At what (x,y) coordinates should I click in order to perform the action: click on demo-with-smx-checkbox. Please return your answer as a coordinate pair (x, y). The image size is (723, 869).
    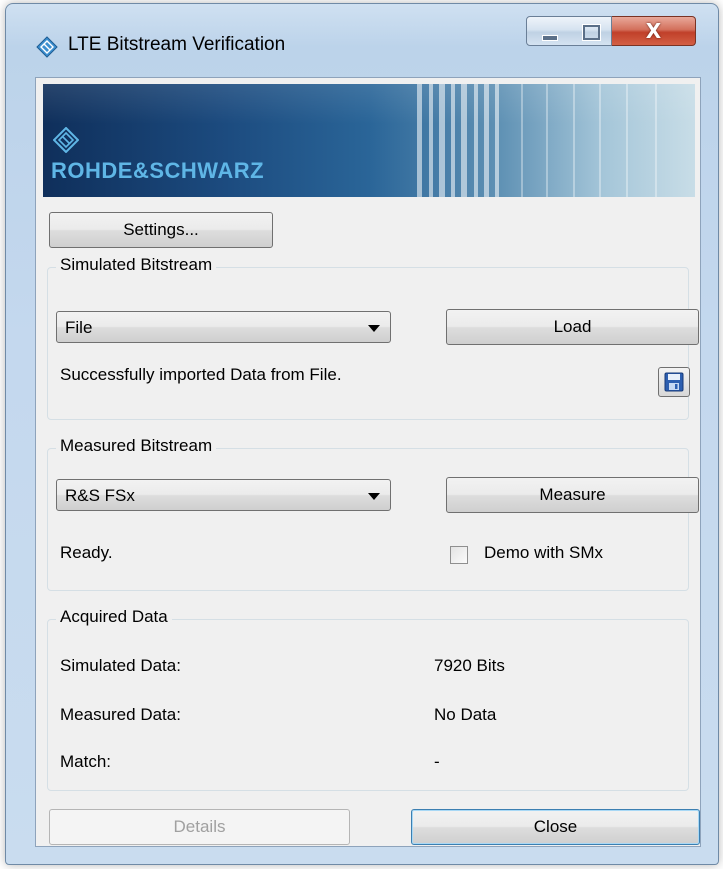
    Looking at the image, I should click on (459, 555).